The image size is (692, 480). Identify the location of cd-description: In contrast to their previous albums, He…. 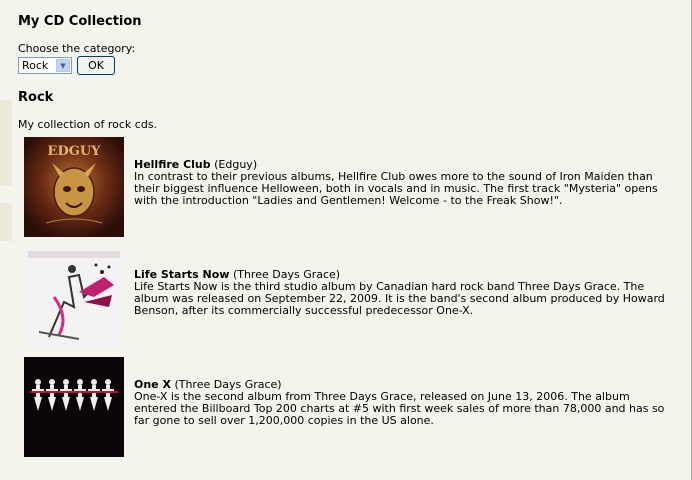
(396, 188).